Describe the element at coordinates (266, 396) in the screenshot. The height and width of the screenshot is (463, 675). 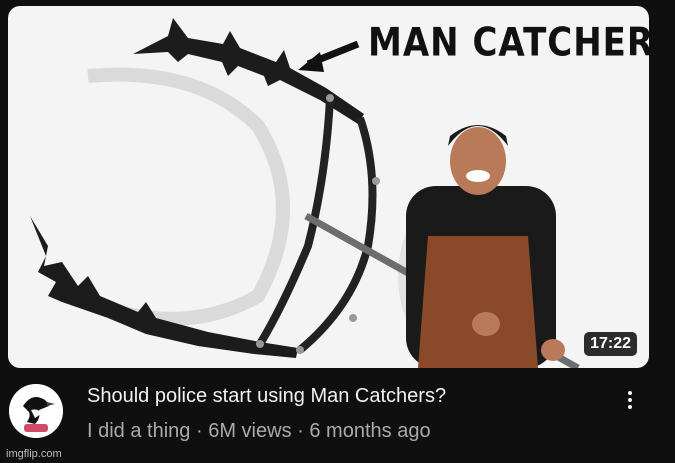
I see `video-title: Should police start using Man Catchers?` at that location.